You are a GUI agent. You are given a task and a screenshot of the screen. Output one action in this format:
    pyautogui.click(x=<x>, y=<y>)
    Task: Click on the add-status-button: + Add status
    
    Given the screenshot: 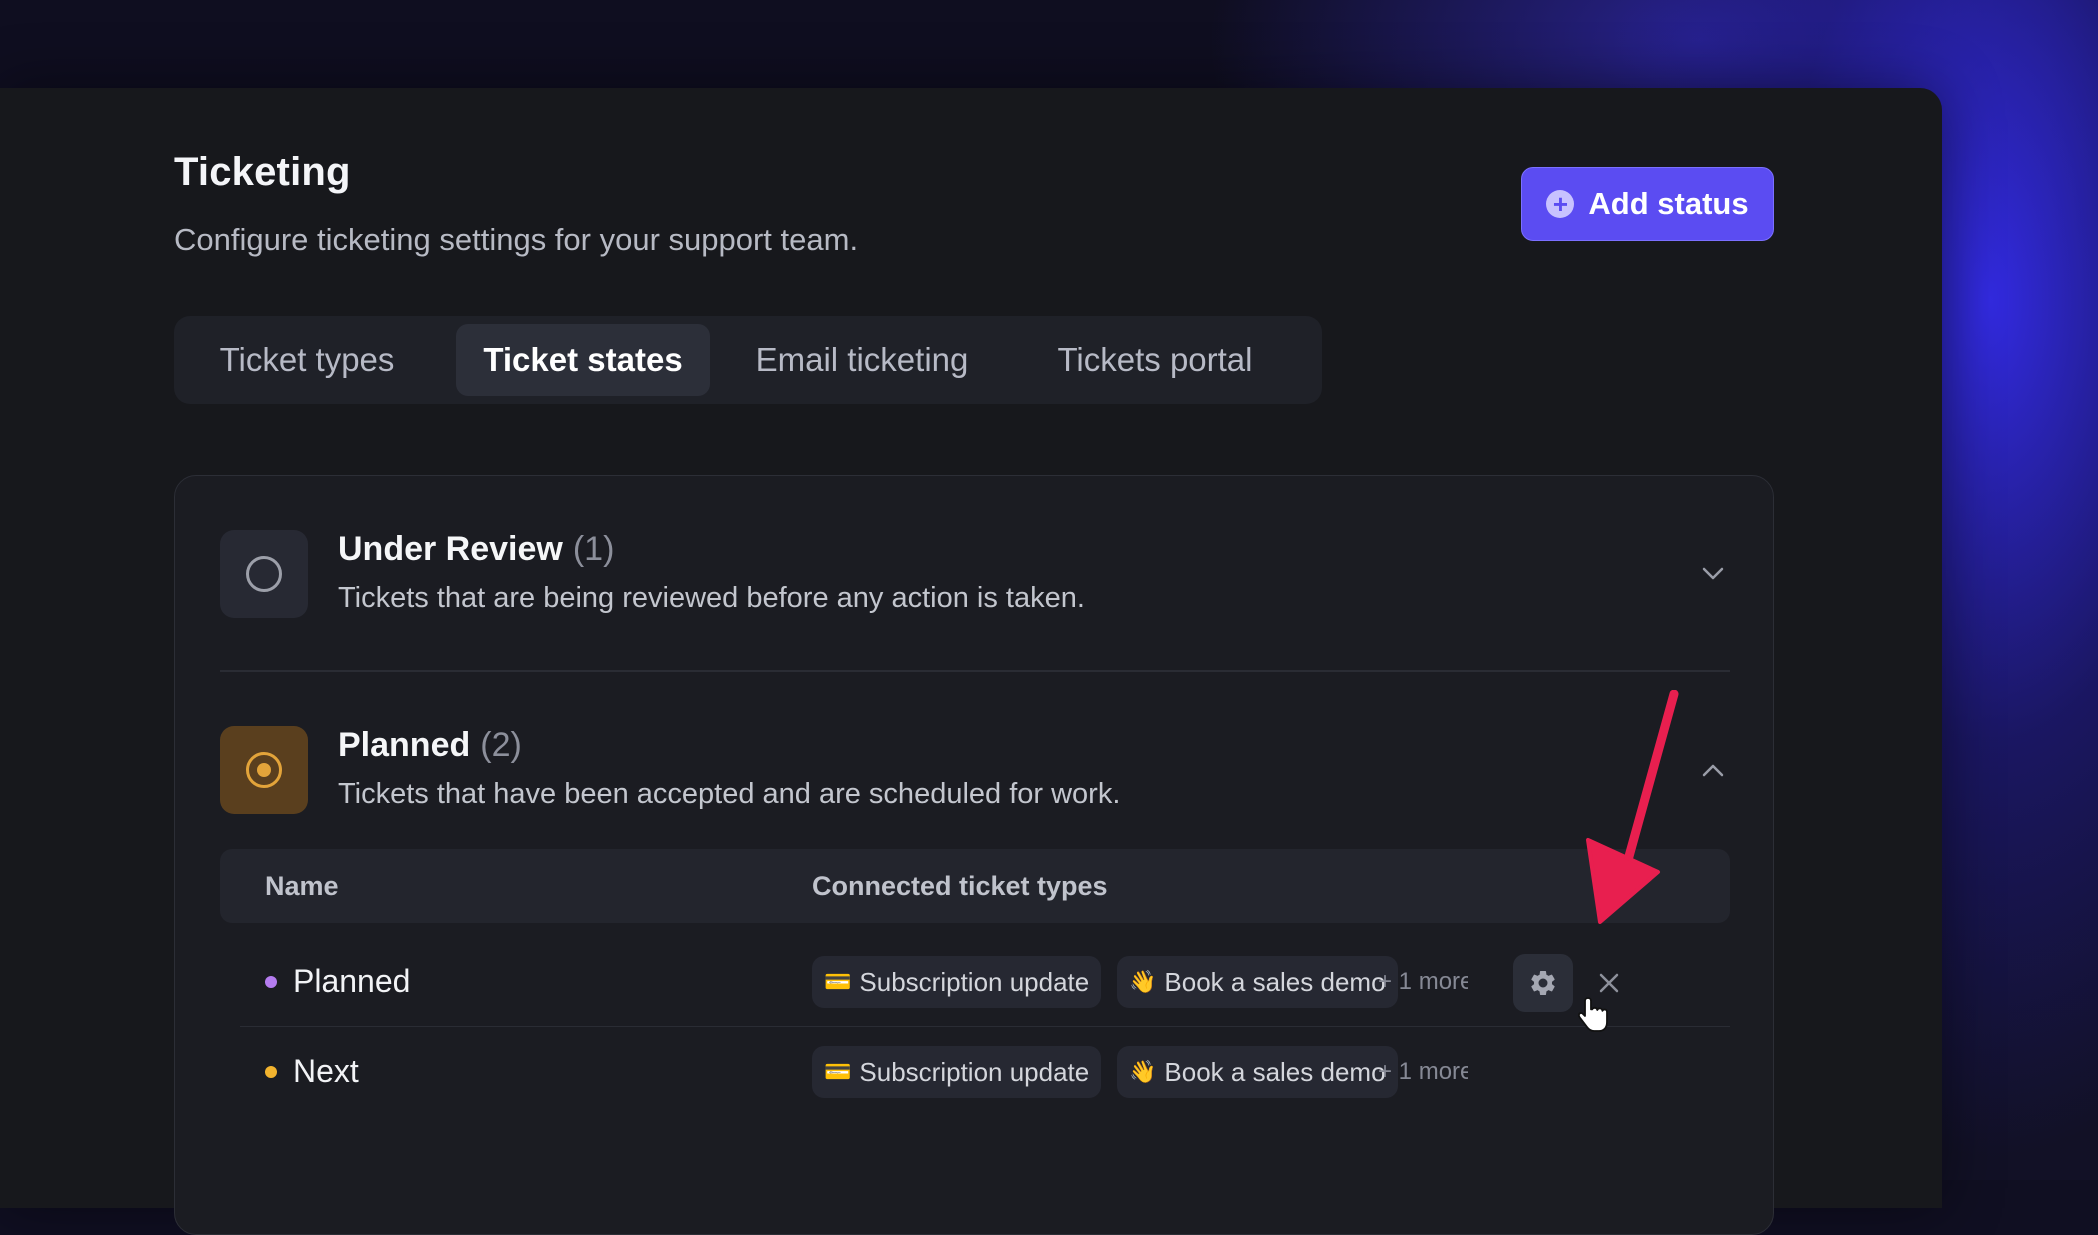 What is the action you would take?
    pyautogui.click(x=1647, y=204)
    